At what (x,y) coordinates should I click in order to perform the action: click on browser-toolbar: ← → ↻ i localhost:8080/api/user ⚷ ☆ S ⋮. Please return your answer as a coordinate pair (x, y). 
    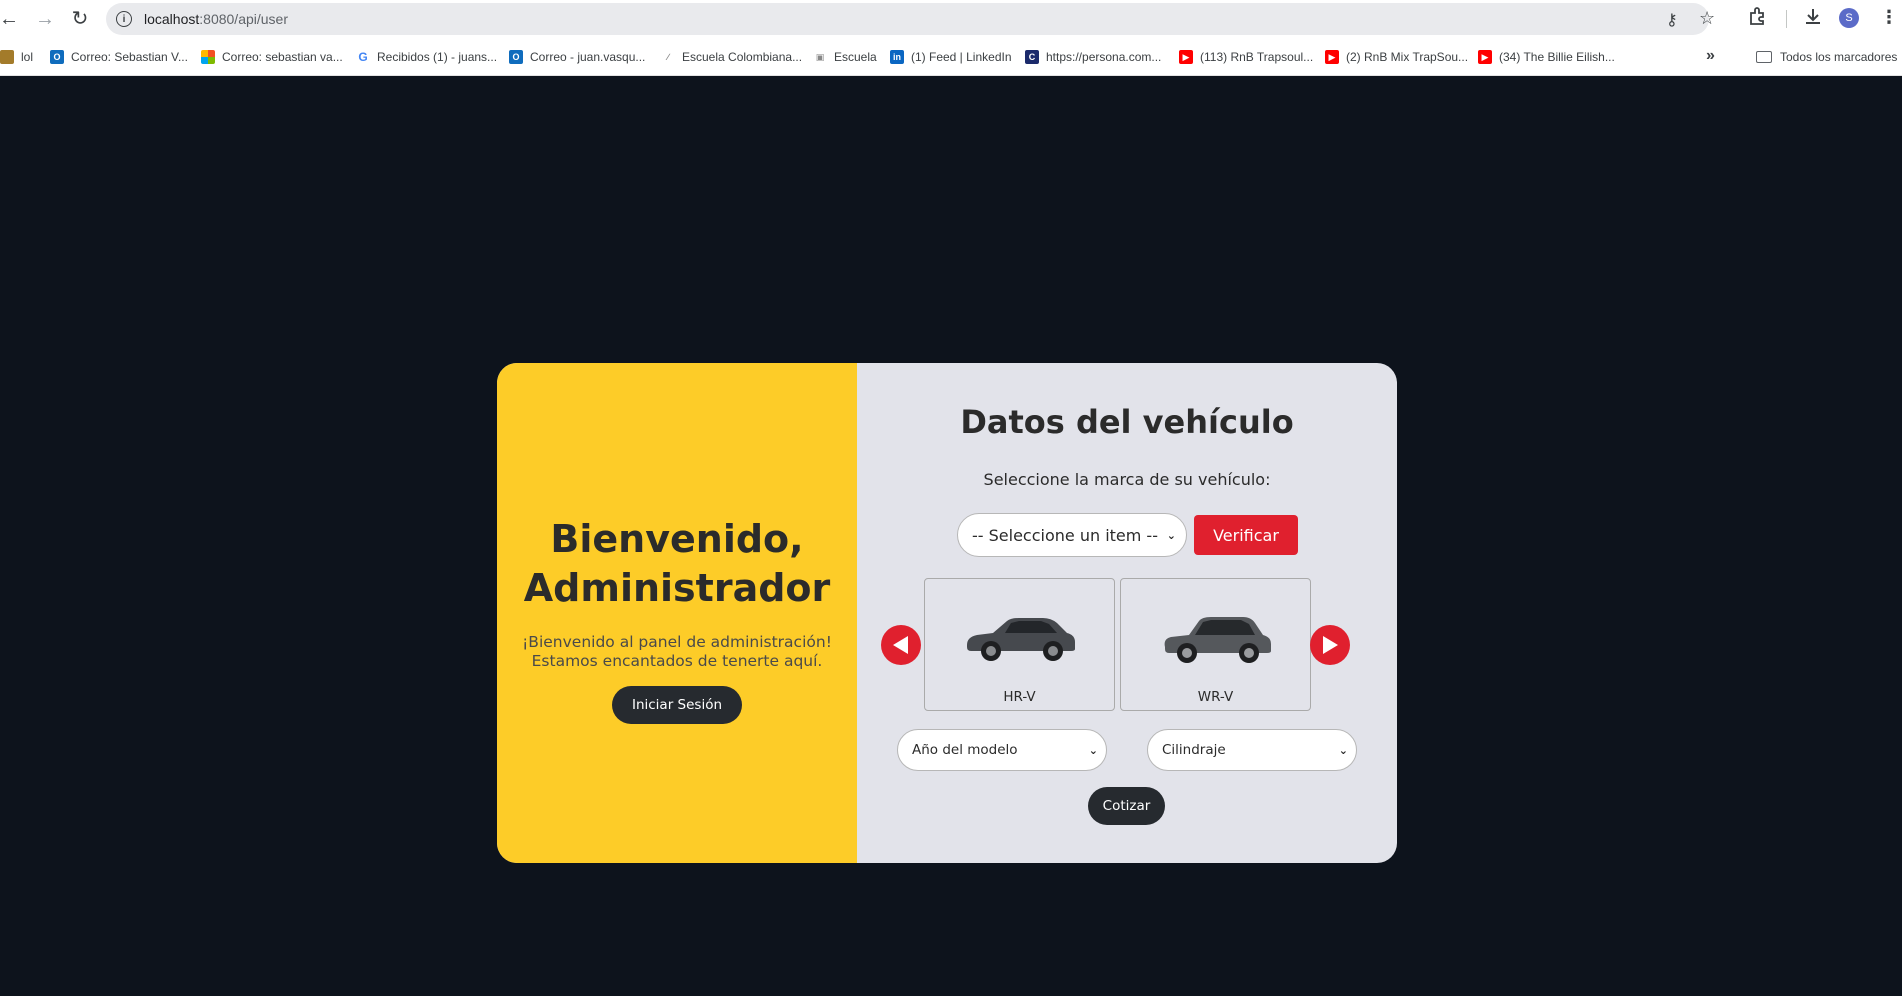
    Looking at the image, I should click on (951, 19).